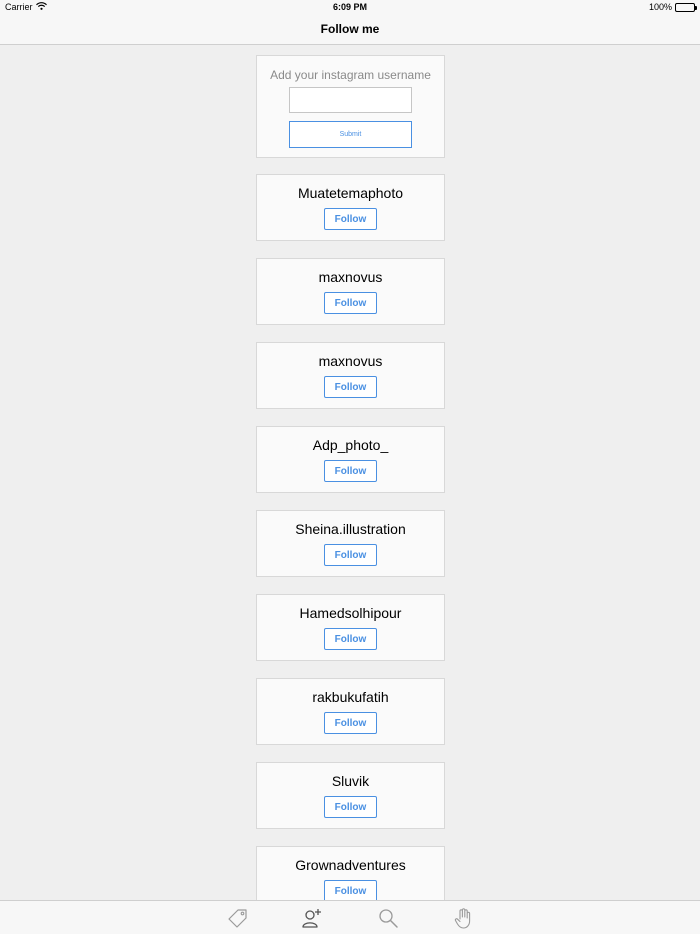  I want to click on battery-icon, so click(686, 7).